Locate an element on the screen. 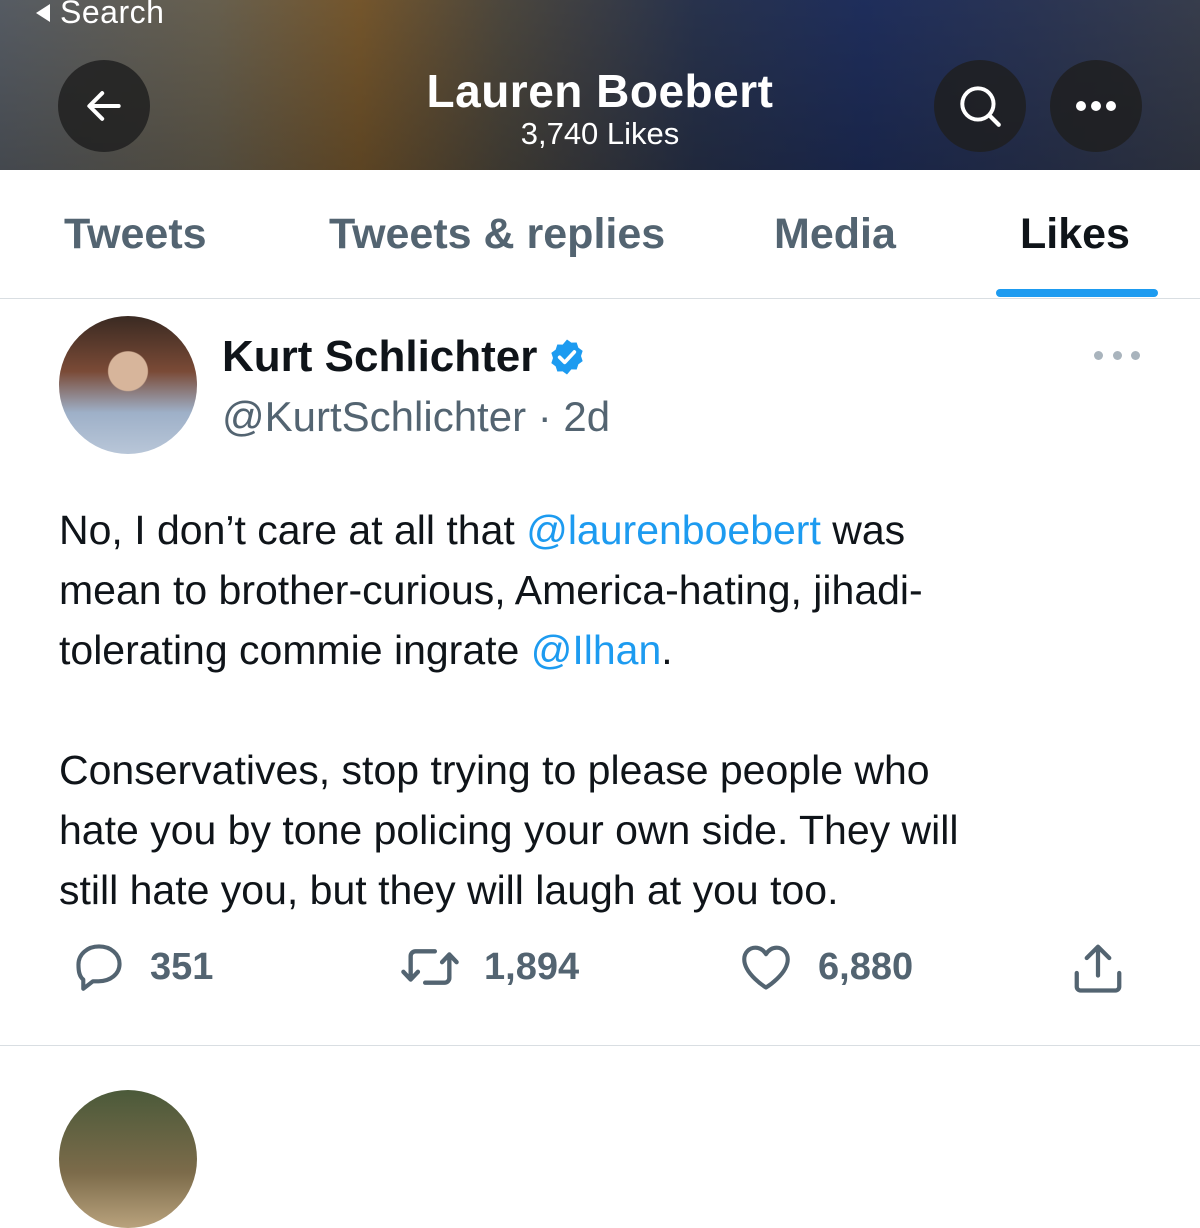  share-icon is located at coordinates (1098, 968).